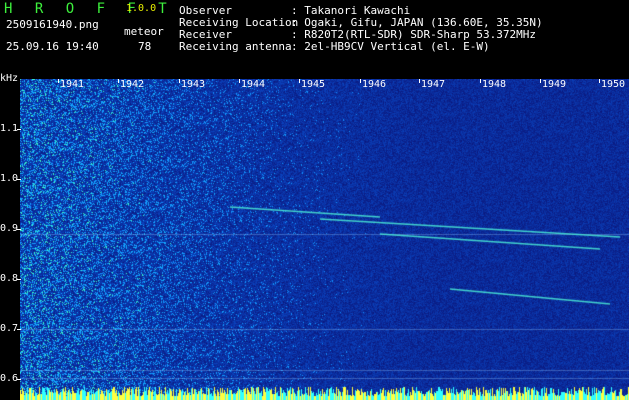  Describe the element at coordinates (374, 84) in the screenshot. I see `x-tick-label: 1946` at that location.